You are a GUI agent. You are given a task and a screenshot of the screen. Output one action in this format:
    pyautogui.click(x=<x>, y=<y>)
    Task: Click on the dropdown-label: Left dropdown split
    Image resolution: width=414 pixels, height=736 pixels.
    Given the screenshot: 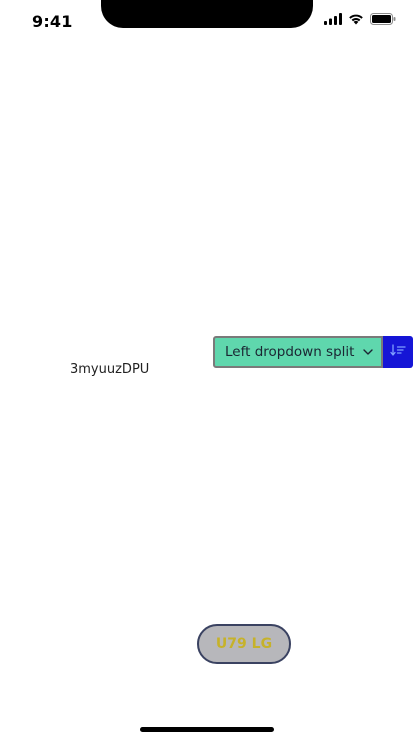 What is the action you would take?
    pyautogui.click(x=290, y=352)
    